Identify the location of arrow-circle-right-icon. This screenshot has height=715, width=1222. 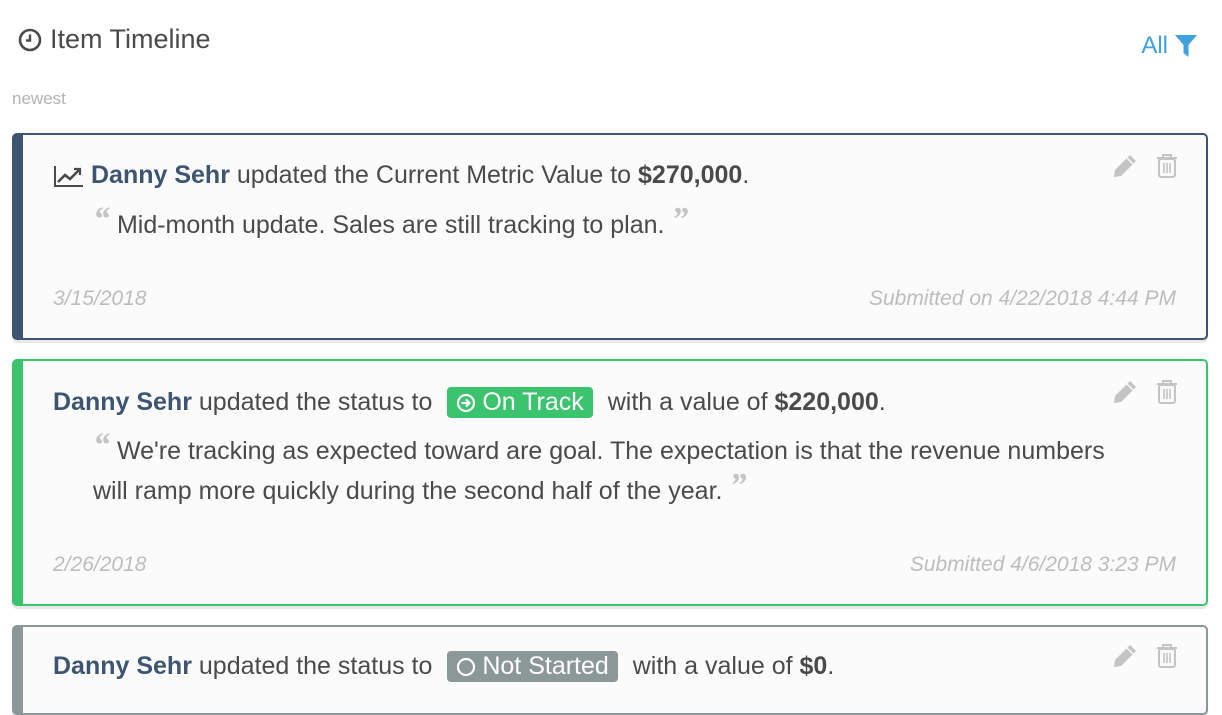
(466, 402).